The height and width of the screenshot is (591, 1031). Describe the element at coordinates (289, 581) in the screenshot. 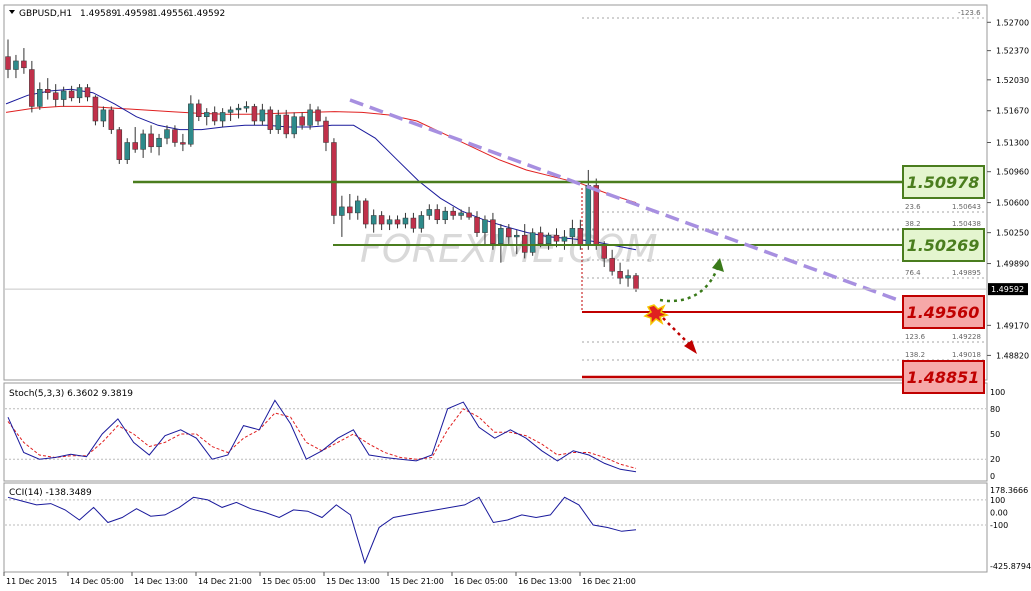

I see `time-label: 15 Dec 05:00` at that location.